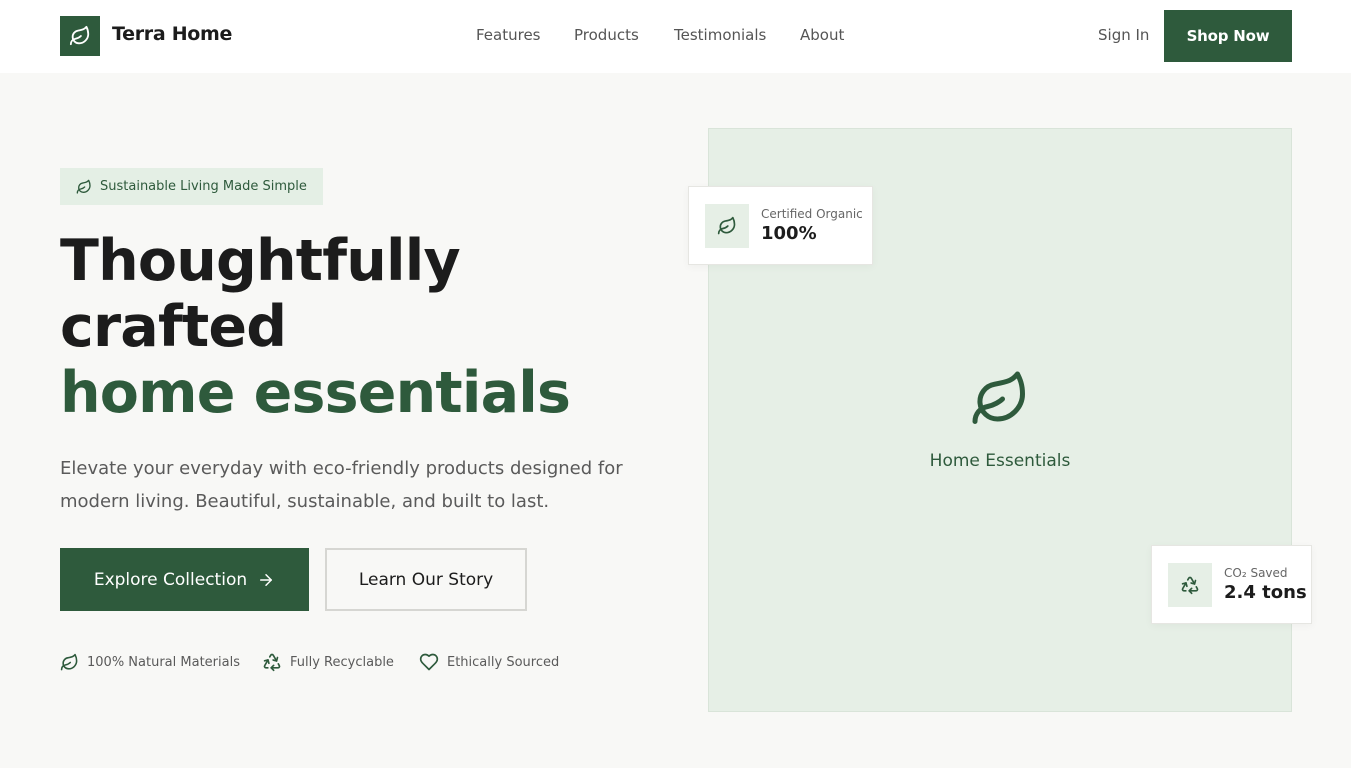 The width and height of the screenshot is (1351, 768). Describe the element at coordinates (260, 261) in the screenshot. I see `headline-line-1: Thoughtfully` at that location.